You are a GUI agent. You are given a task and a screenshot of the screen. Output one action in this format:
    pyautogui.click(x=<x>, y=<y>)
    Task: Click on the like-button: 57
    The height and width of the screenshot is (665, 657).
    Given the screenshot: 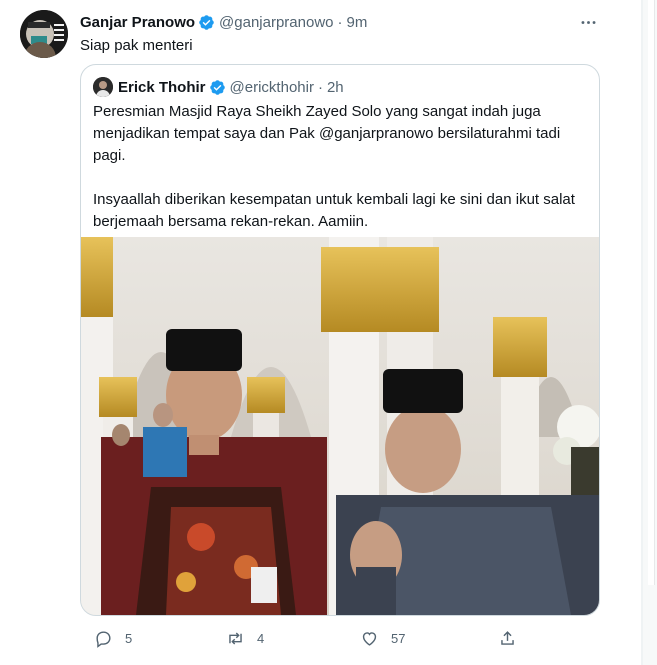 What is the action you would take?
    pyautogui.click(x=382, y=638)
    